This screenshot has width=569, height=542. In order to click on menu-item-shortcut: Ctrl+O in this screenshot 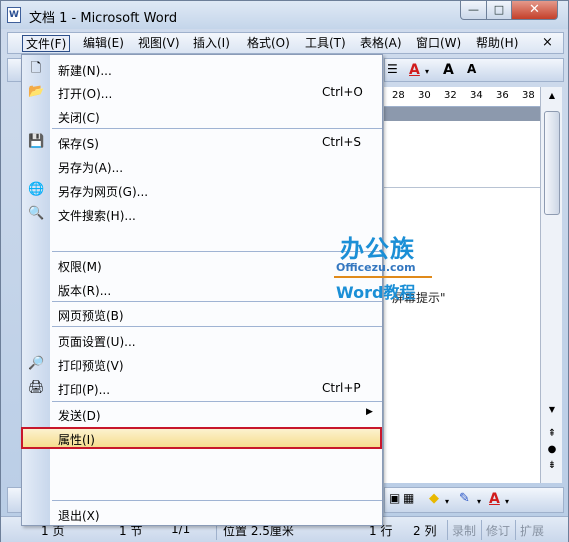, I will do `click(342, 92)`.